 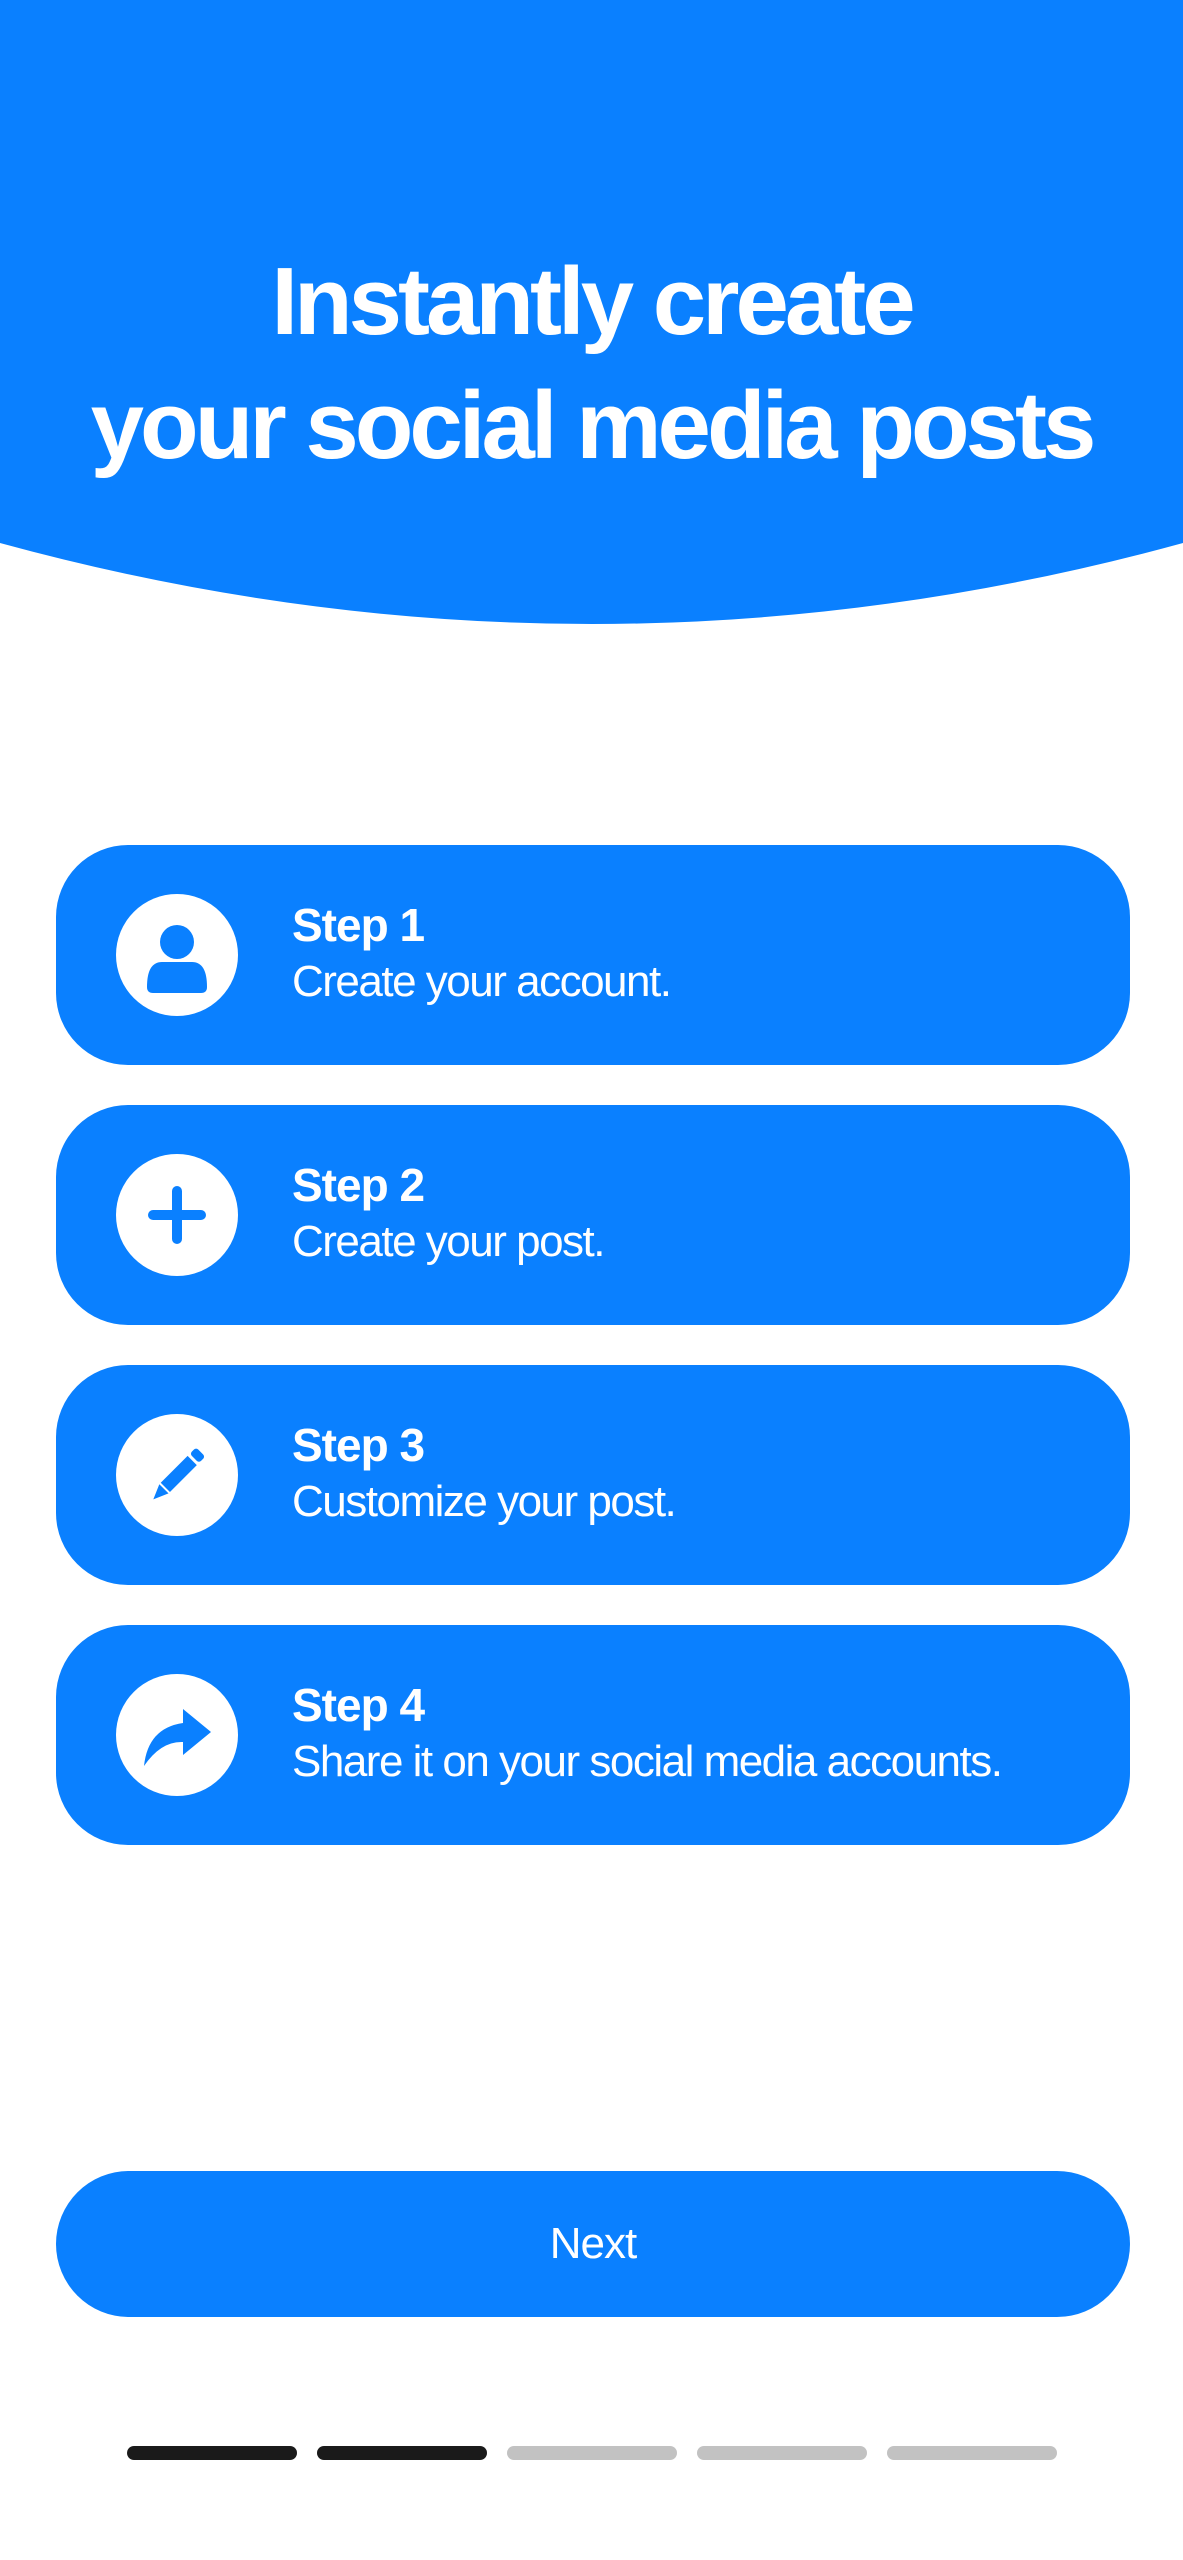 I want to click on user-icon, so click(x=177, y=955).